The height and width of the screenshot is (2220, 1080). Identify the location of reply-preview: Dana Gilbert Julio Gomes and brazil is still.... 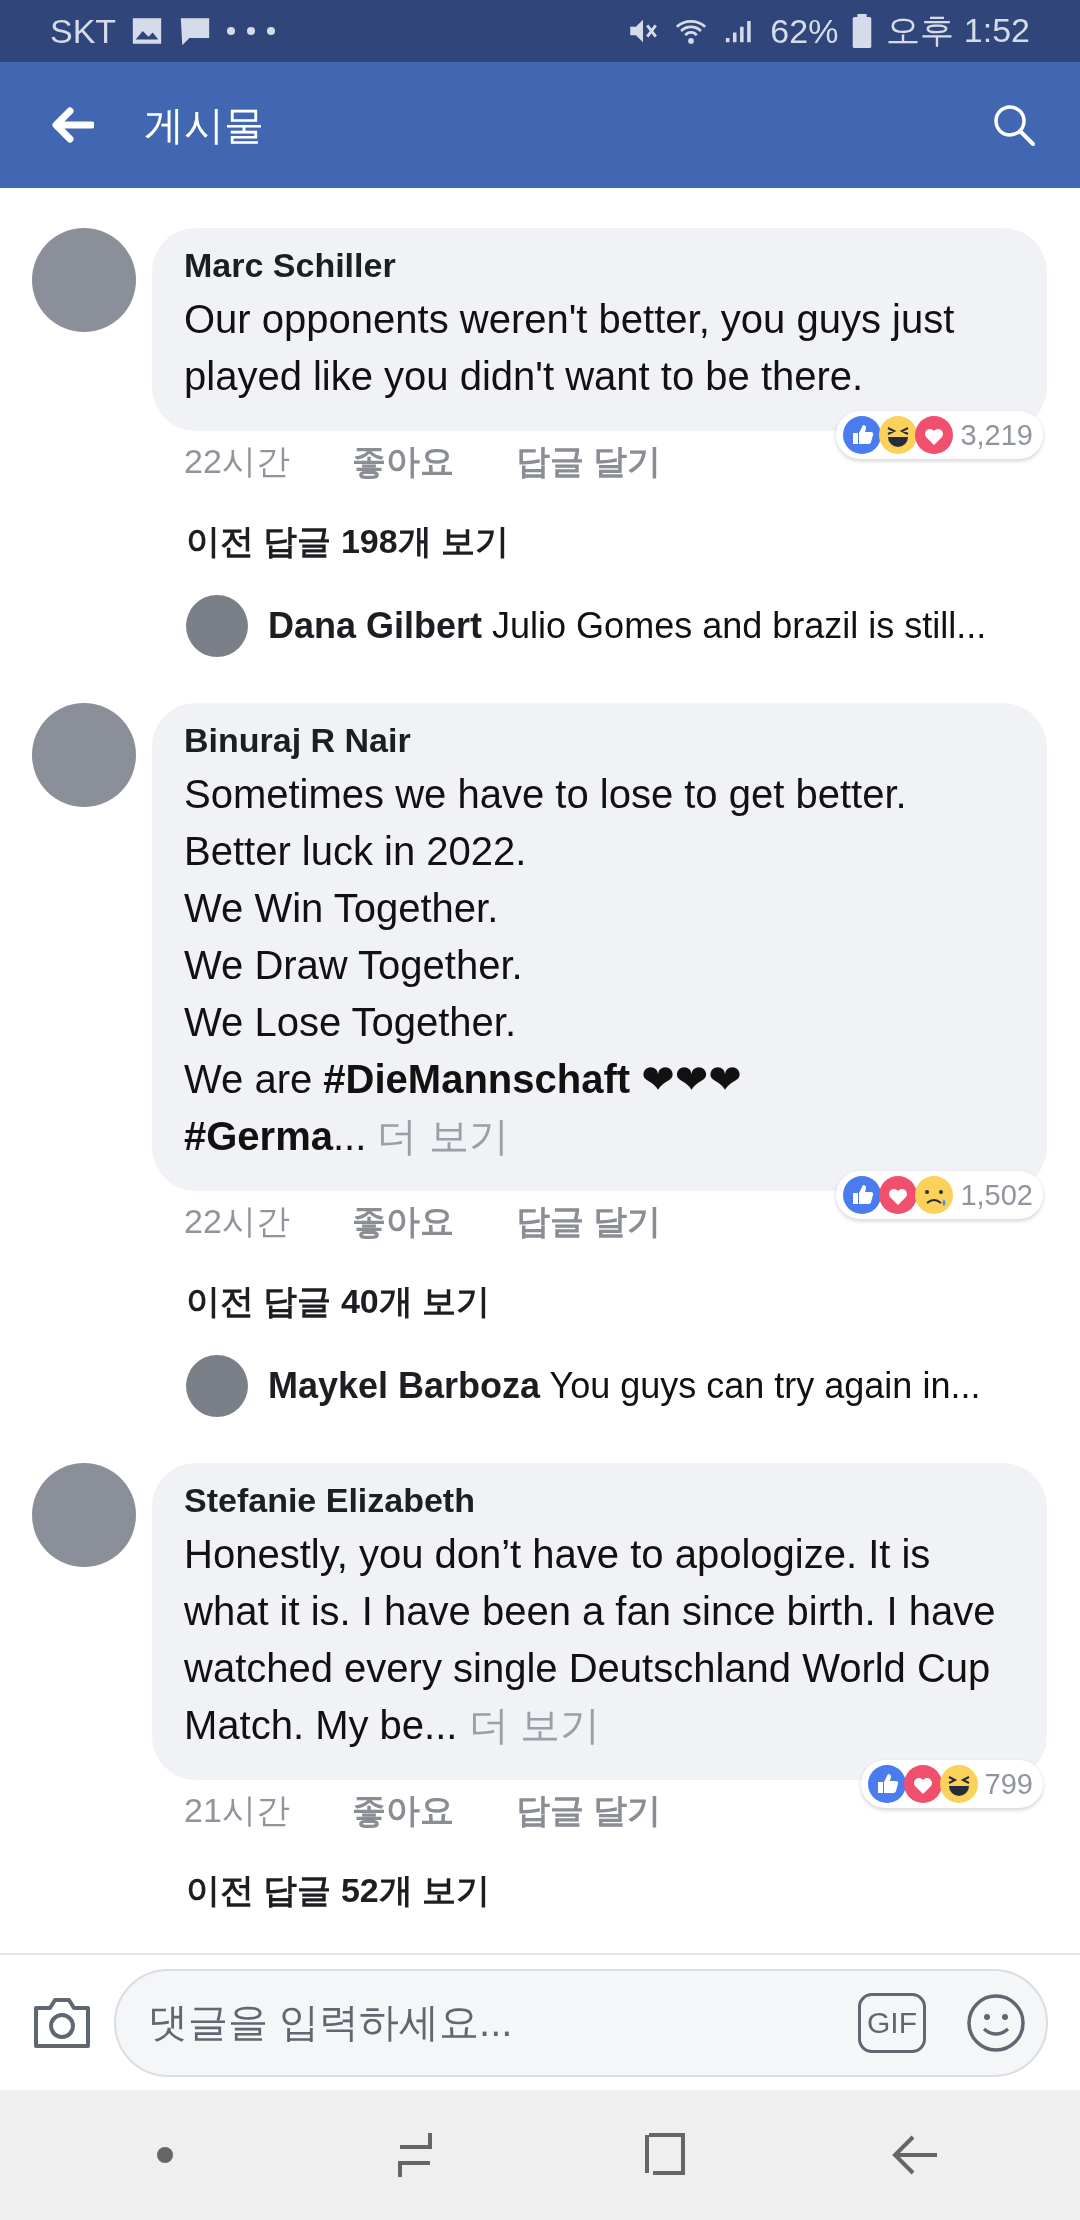
(627, 626).